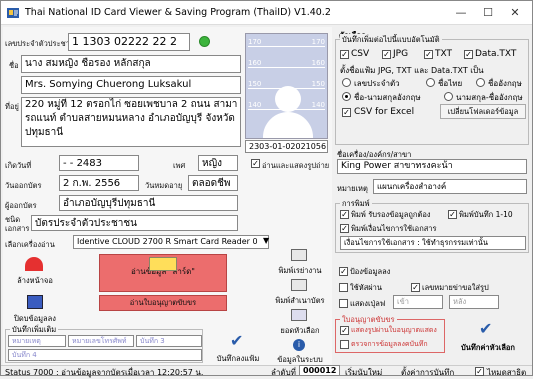 The height and width of the screenshot is (379, 533). What do you see at coordinates (320, 370) in the screenshot?
I see `seq-value: 000012` at bounding box center [320, 370].